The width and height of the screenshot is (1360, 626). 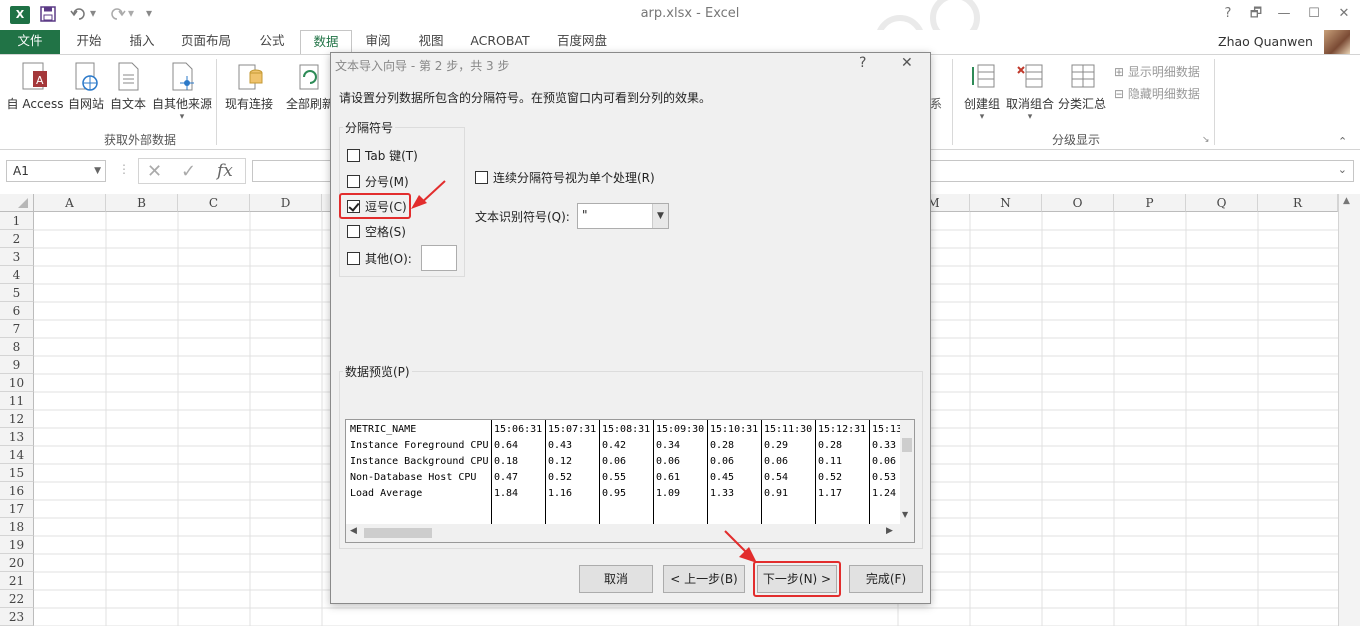 I want to click on maximize-button: ☐, so click(x=1314, y=14).